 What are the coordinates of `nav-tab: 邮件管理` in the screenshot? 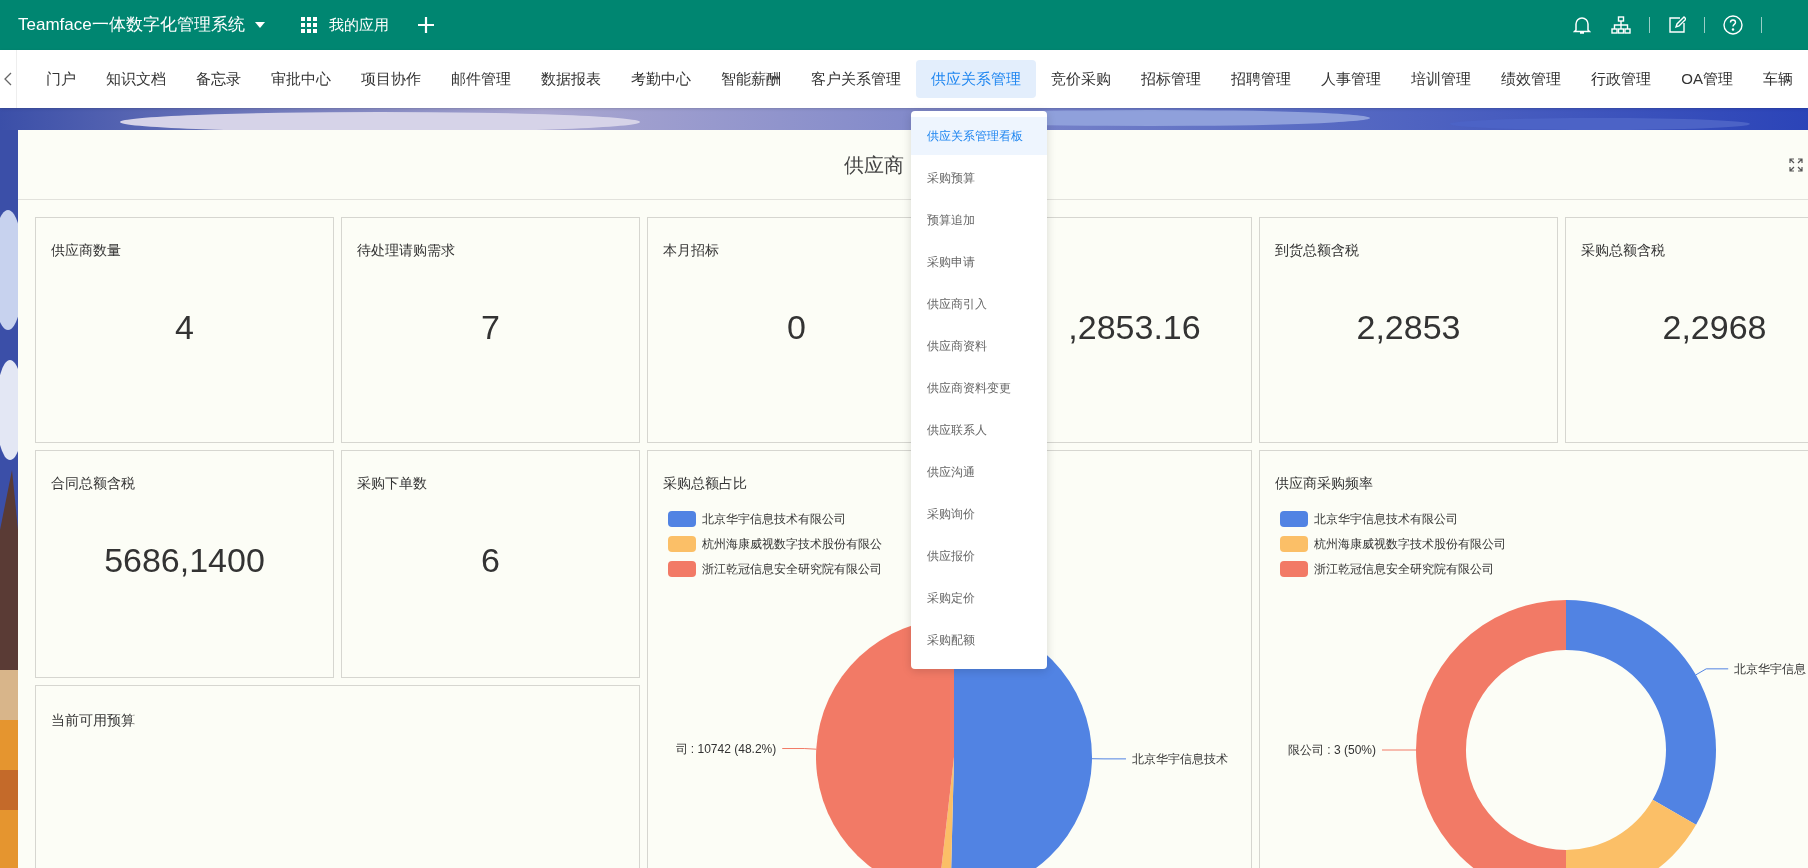 It's located at (481, 79).